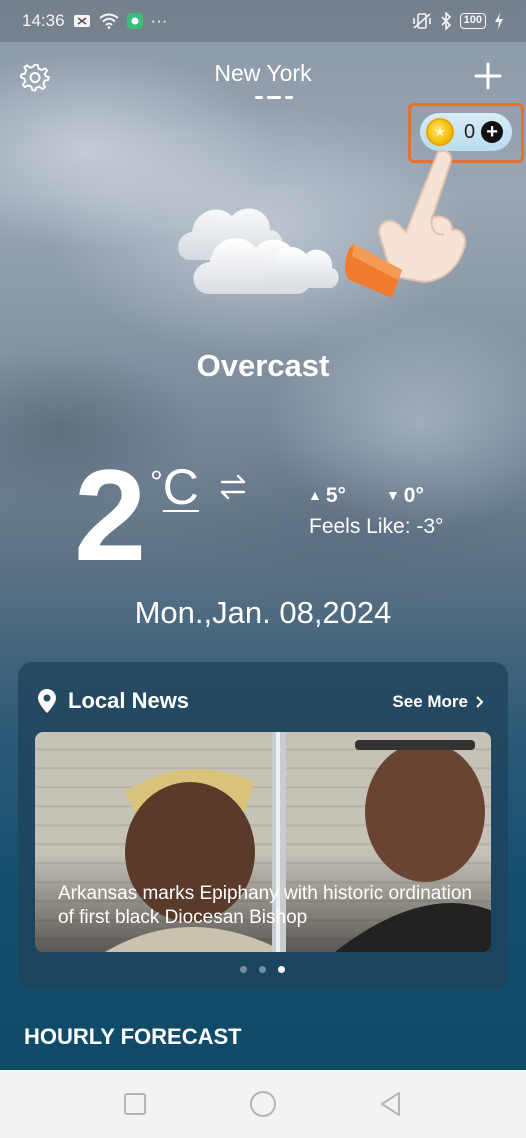 The width and height of the screenshot is (526, 1138). Describe the element at coordinates (391, 1104) in the screenshot. I see `nav-back-icon` at that location.